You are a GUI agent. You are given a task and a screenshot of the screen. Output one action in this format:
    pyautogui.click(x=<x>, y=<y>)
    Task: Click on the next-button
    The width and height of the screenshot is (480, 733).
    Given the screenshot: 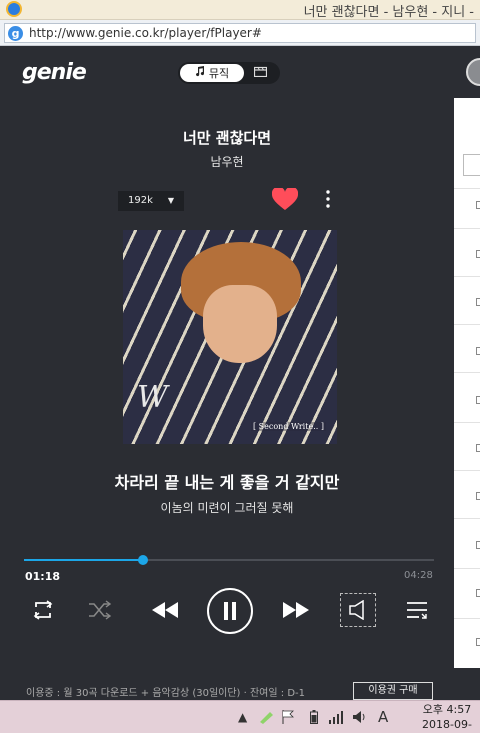 What is the action you would take?
    pyautogui.click(x=296, y=610)
    